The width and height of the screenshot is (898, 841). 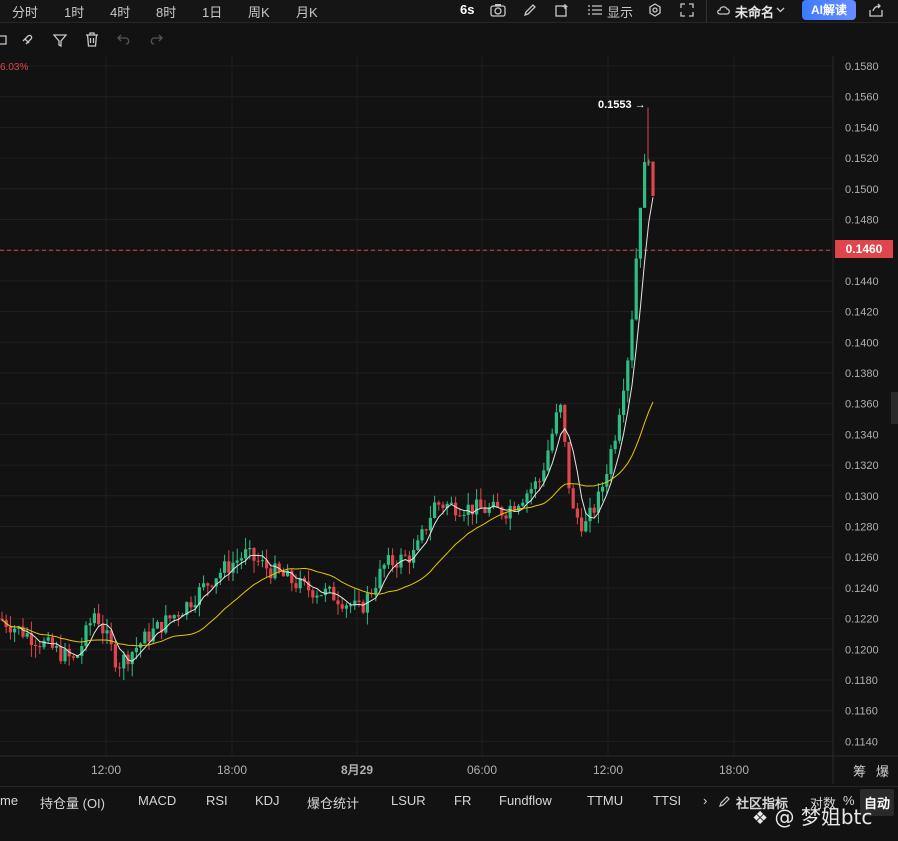 I want to click on add-indicator-icon, so click(x=562, y=10).